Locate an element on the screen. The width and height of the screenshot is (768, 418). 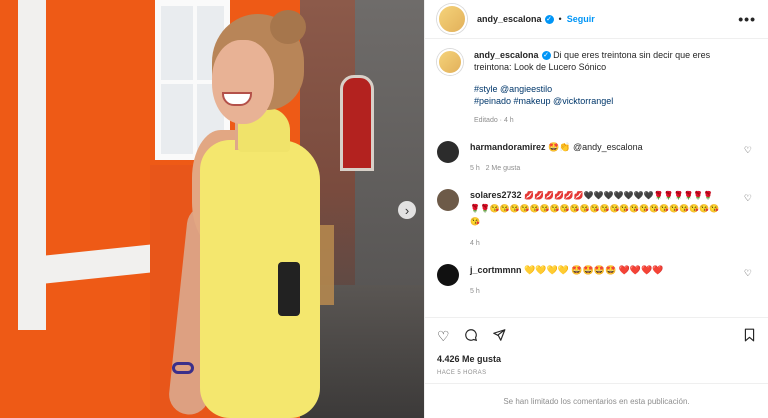
caption-avatar is located at coordinates (450, 62).